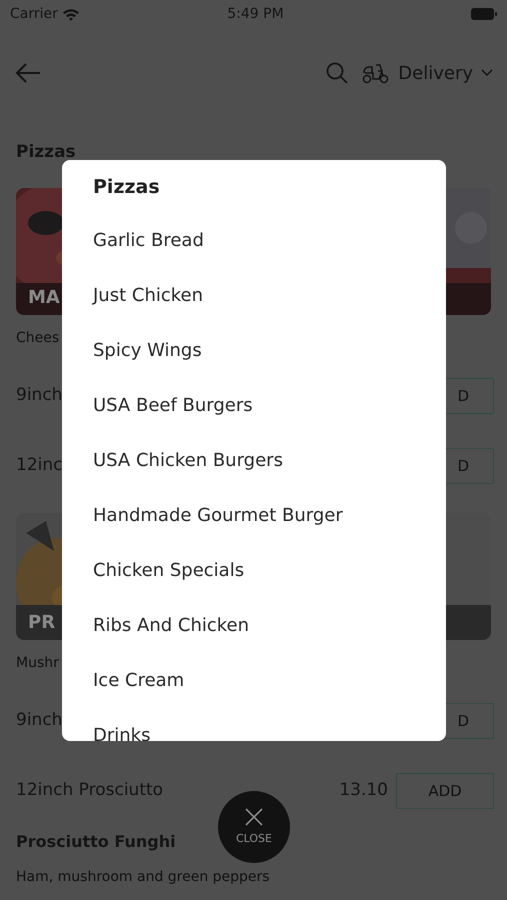  Describe the element at coordinates (44, 298) in the screenshot. I see `banner-text: MA` at that location.